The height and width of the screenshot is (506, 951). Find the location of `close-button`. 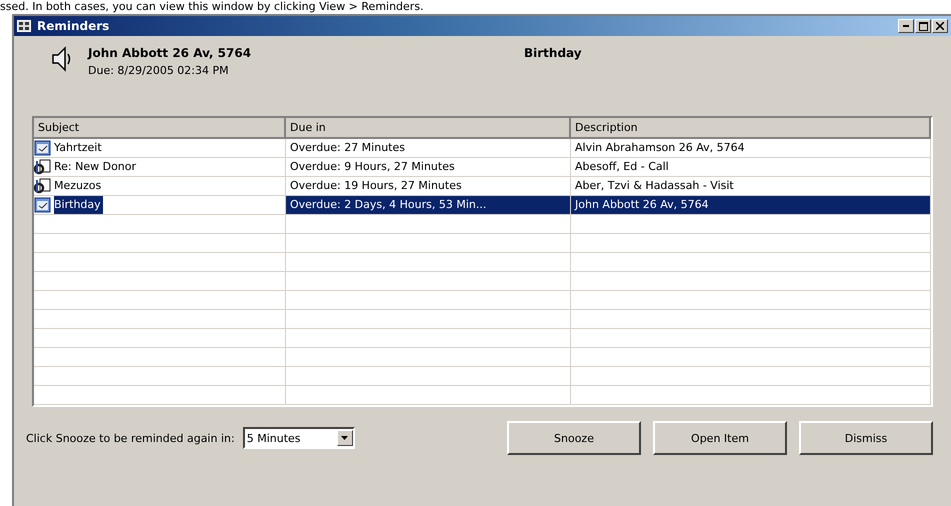

close-button is located at coordinates (940, 26).